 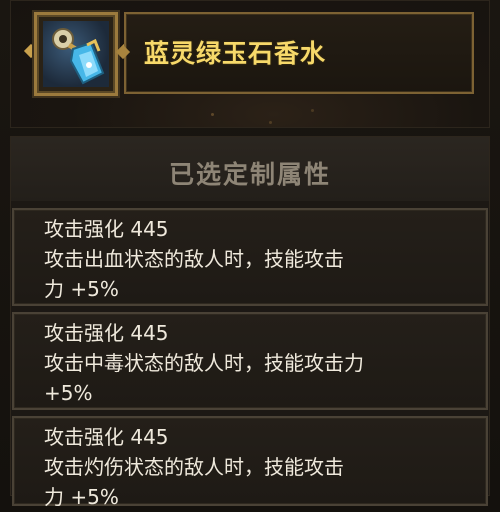 I want to click on perfume-bottle-icon, so click(x=76, y=54).